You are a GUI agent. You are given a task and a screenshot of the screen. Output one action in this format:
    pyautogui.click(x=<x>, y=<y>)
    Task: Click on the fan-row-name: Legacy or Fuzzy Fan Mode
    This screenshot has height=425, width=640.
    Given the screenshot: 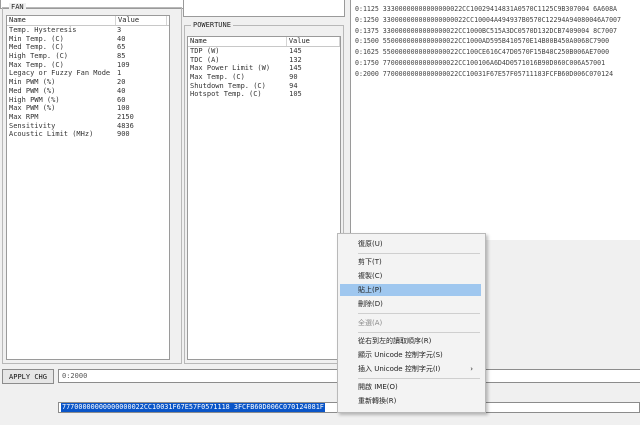 What is the action you would take?
    pyautogui.click(x=60, y=73)
    